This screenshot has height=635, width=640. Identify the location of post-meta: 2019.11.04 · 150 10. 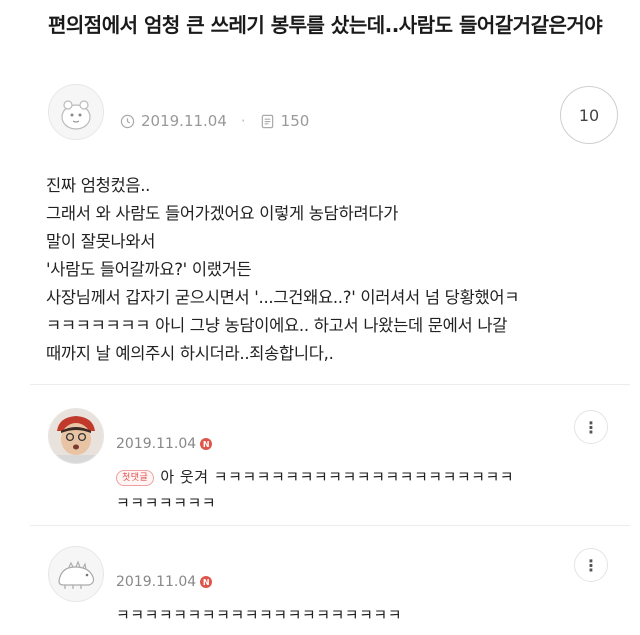
(333, 114).